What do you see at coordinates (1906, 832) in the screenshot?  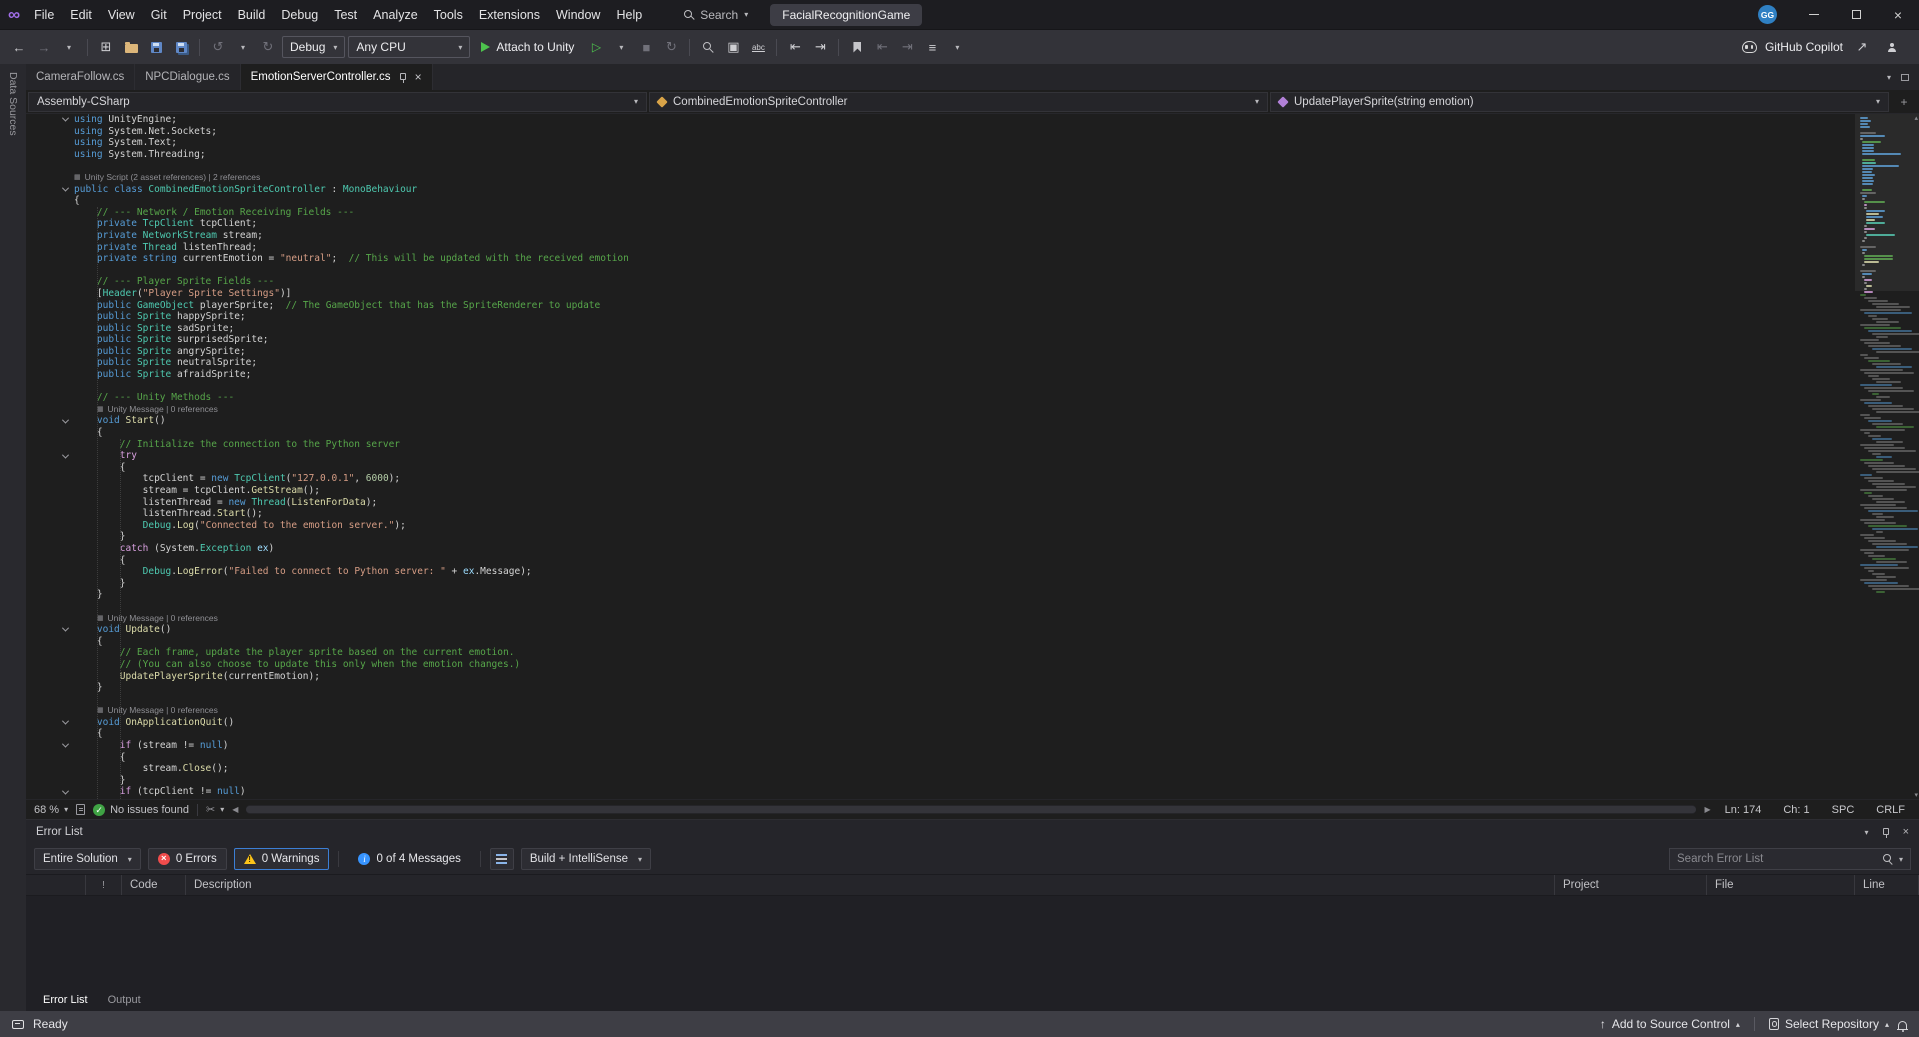 I see `close-panel-icon: ×` at bounding box center [1906, 832].